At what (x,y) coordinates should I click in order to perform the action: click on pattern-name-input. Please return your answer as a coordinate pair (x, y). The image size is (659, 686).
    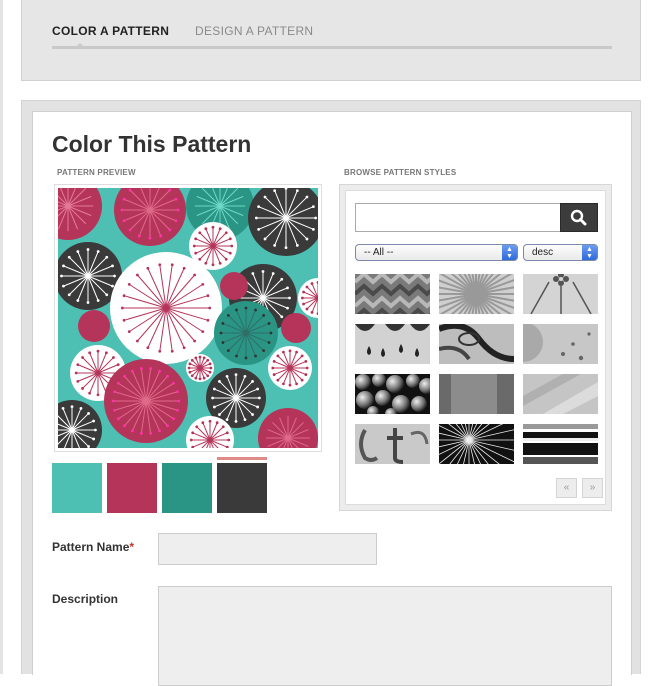
    Looking at the image, I should click on (267, 549).